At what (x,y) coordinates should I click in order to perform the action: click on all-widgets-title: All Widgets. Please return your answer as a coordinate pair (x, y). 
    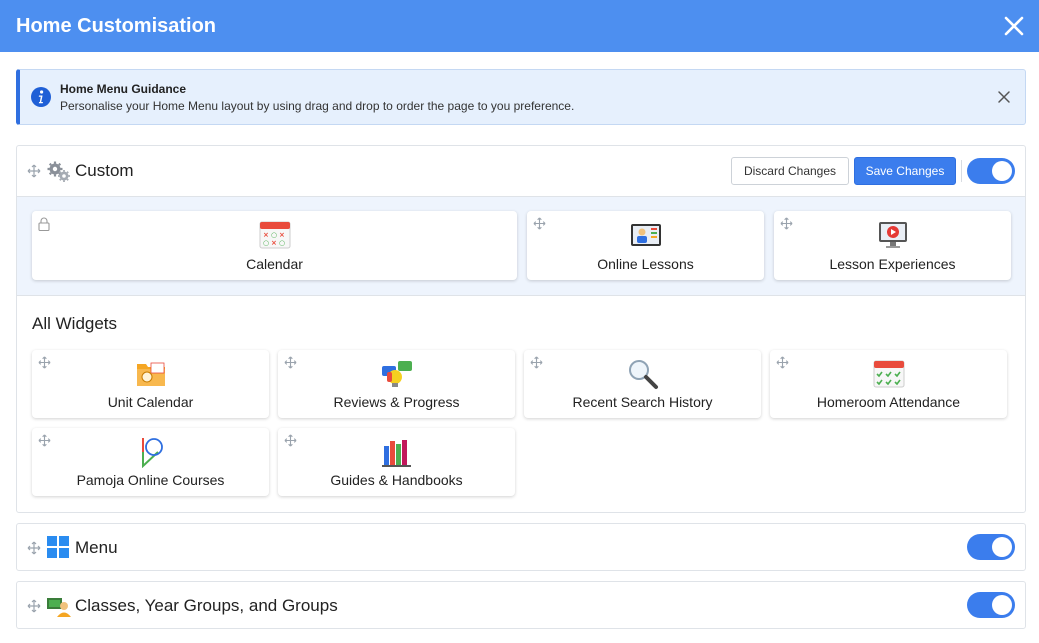
    Looking at the image, I should click on (75, 323).